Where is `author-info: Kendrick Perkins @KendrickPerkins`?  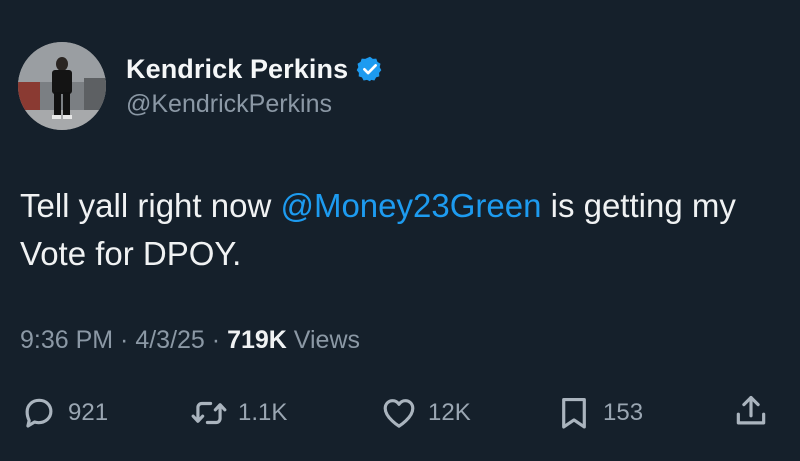
author-info: Kendrick Perkins @KendrickPerkins is located at coordinates (255, 85).